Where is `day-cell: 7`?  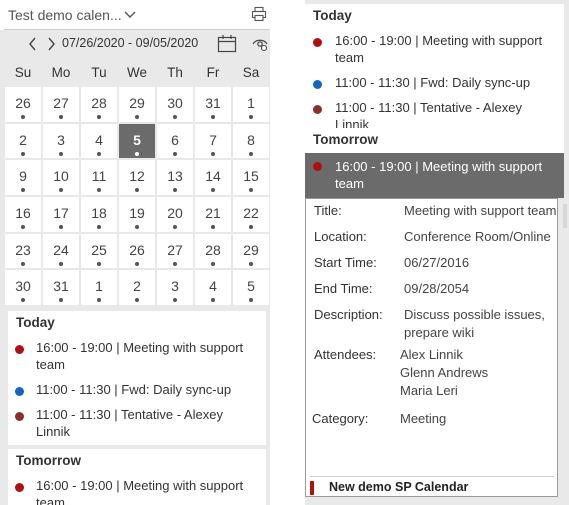 day-cell: 7 is located at coordinates (213, 141).